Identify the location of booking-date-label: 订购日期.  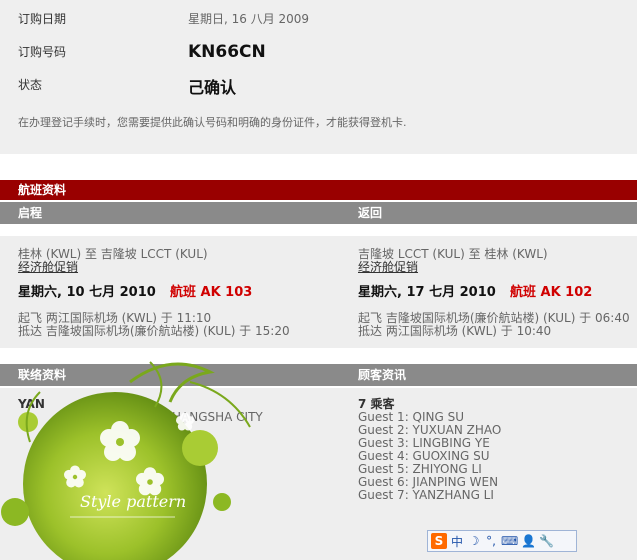
(42, 19).